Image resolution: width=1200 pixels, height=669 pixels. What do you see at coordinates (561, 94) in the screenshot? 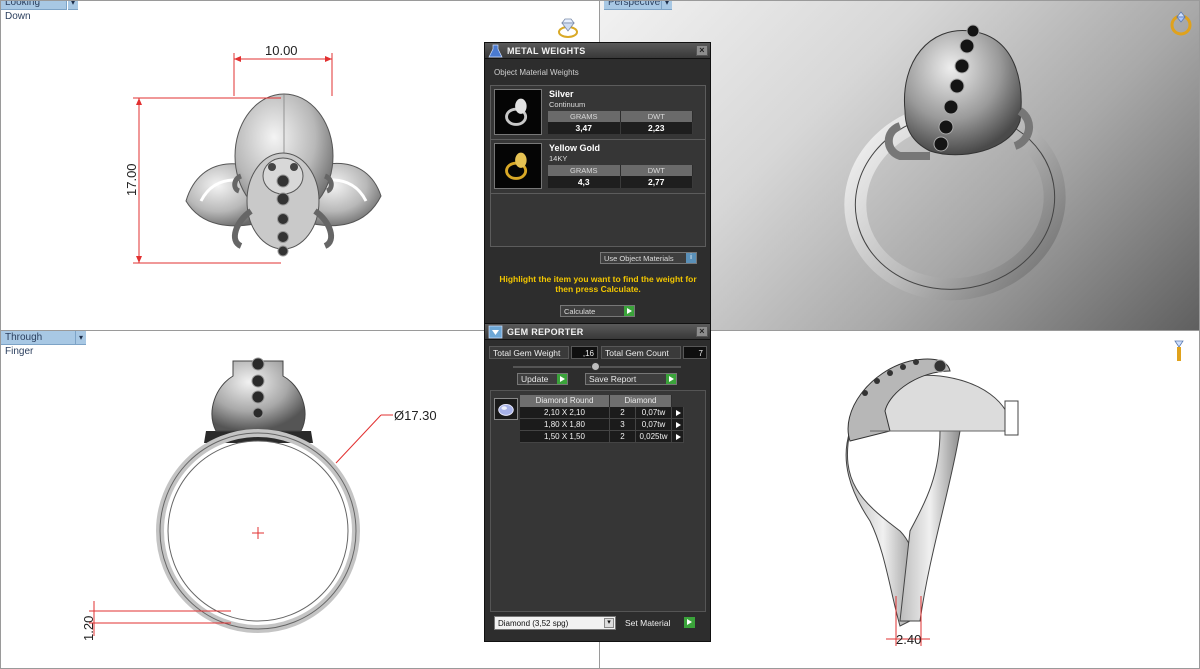
I see `metal-name-silver: Silver` at bounding box center [561, 94].